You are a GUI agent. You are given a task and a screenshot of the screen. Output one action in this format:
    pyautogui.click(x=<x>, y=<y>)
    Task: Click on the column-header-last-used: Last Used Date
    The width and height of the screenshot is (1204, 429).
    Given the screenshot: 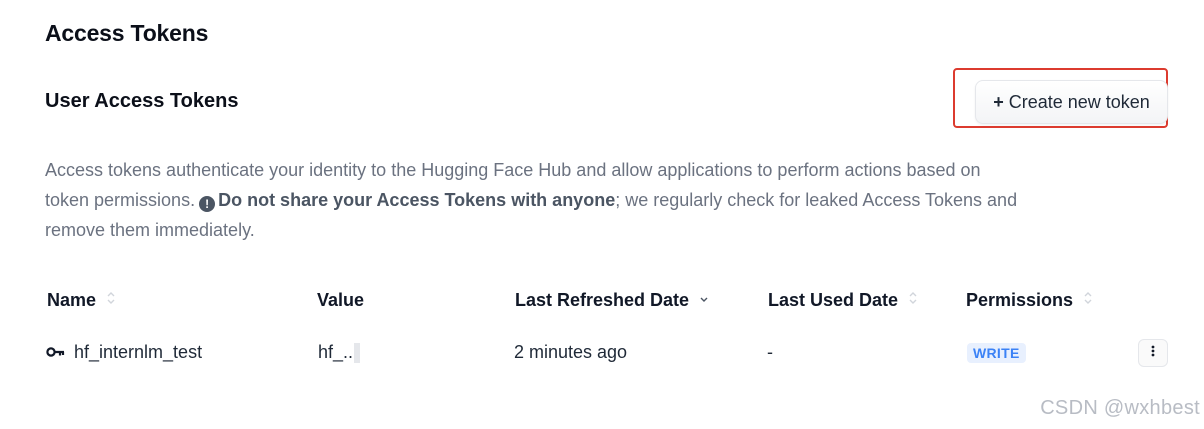 What is the action you would take?
    pyautogui.click(x=843, y=300)
    